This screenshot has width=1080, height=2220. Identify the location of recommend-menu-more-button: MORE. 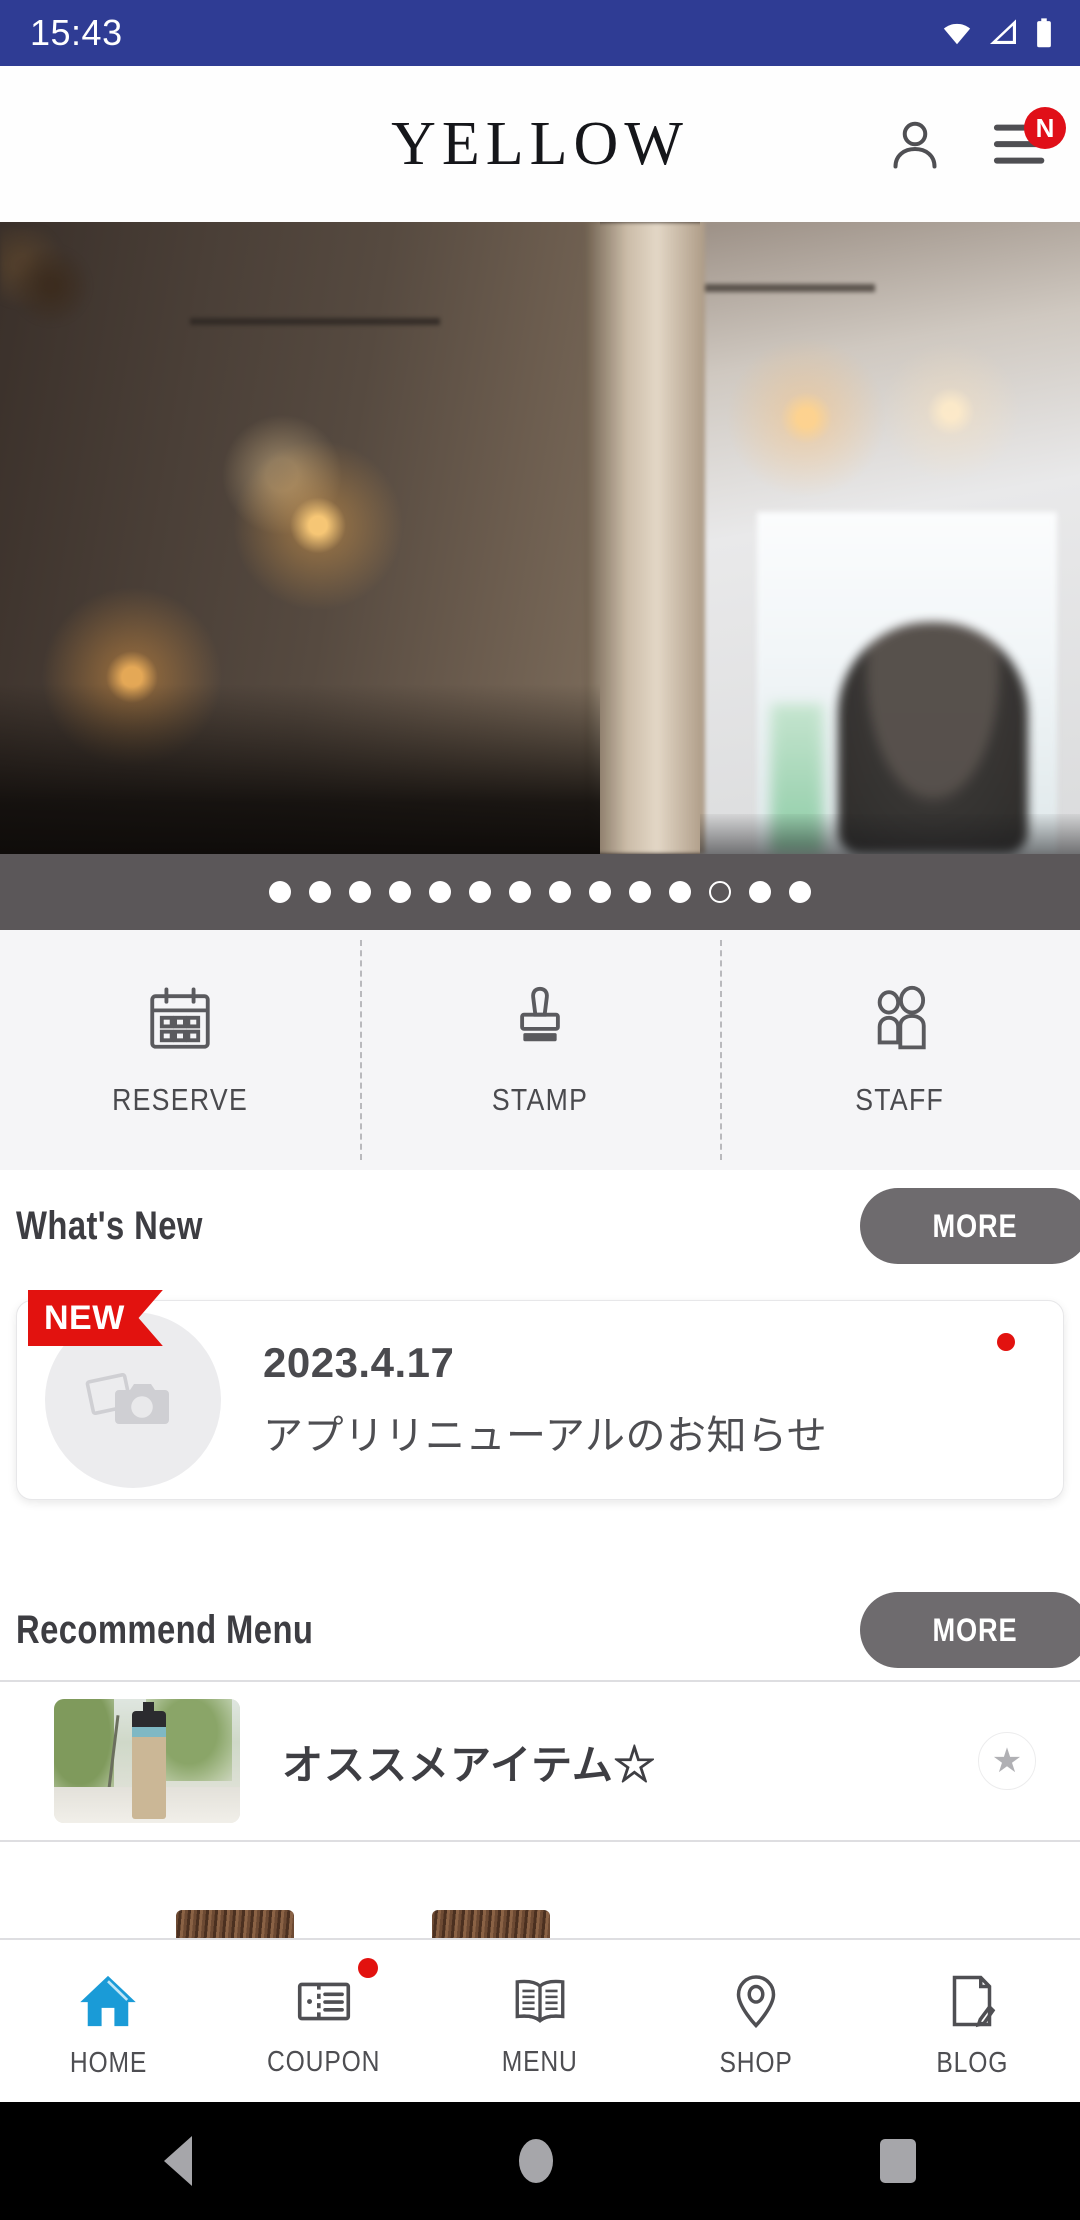
(970, 1630).